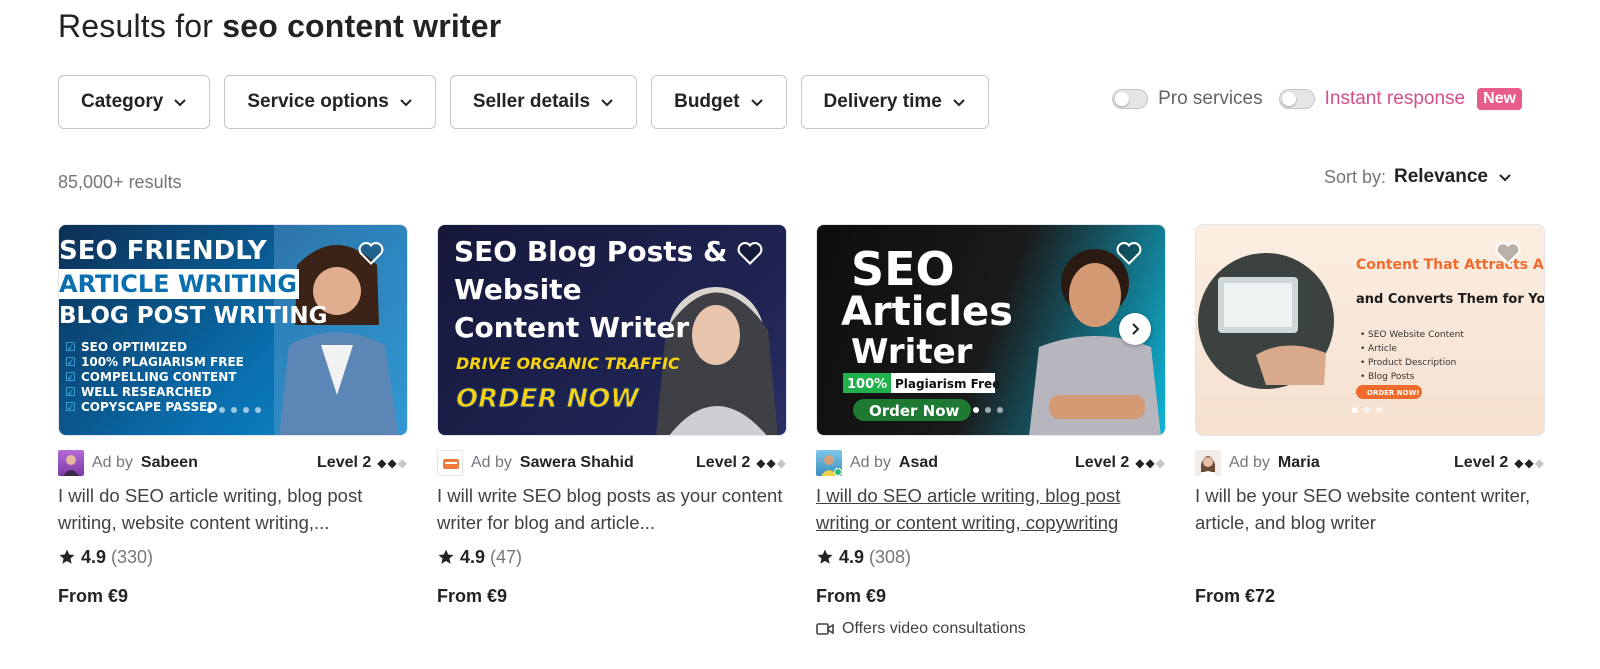 The width and height of the screenshot is (1600, 669). I want to click on thumb-line-4: DRIVE ORGANIC TRAFFIC, so click(568, 363).